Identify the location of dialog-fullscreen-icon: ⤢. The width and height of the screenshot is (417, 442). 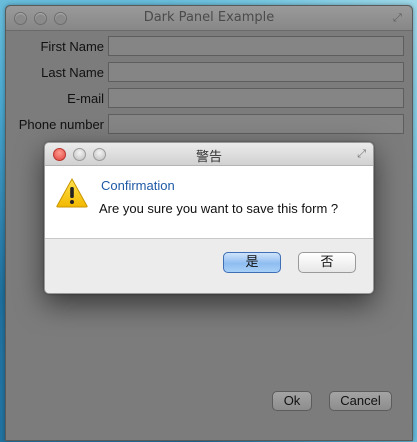
(361, 153).